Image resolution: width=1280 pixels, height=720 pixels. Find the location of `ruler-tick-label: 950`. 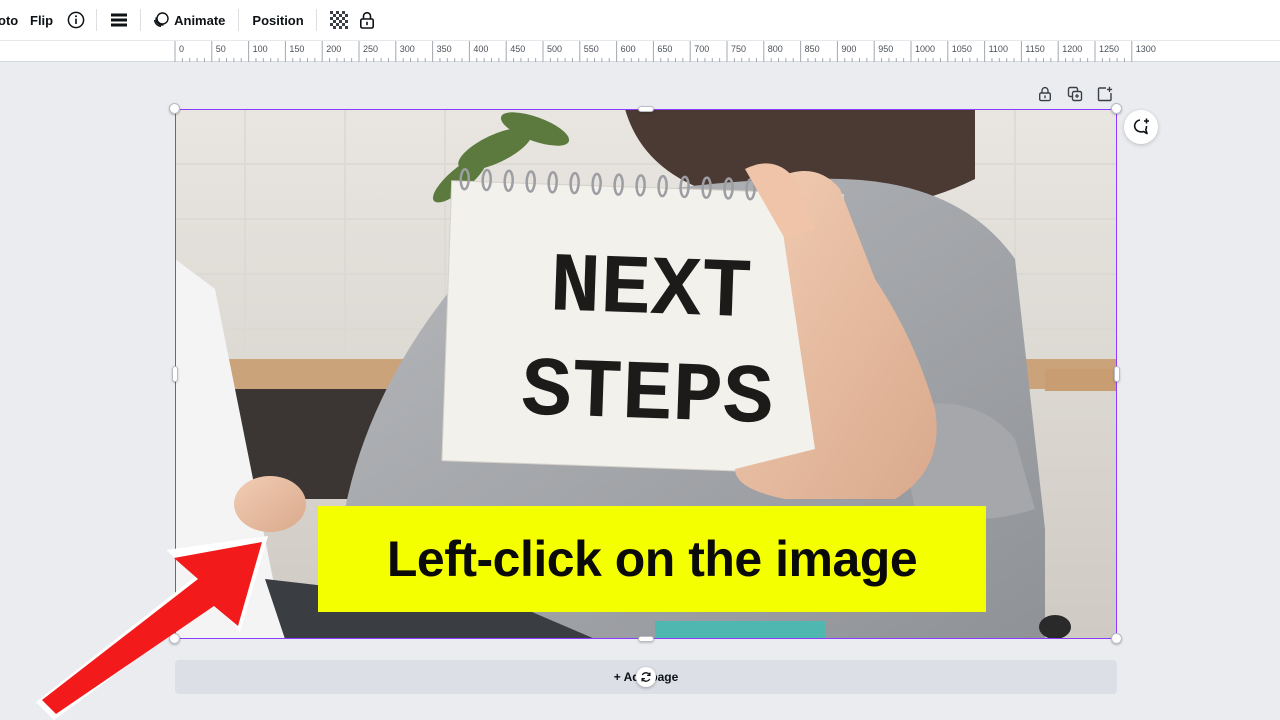

ruler-tick-label: 950 is located at coordinates (885, 49).